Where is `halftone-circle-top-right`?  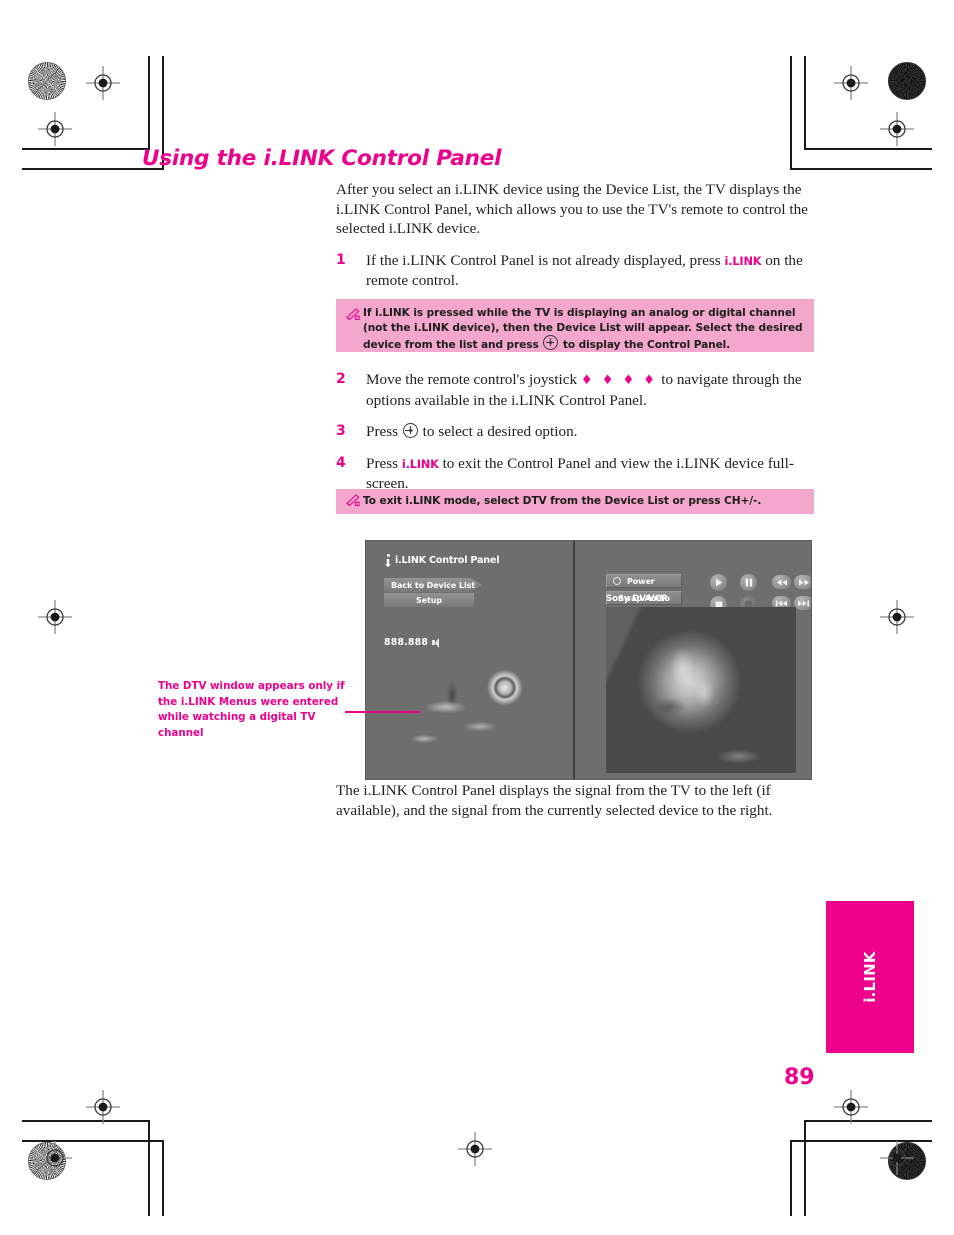 halftone-circle-top-right is located at coordinates (907, 81).